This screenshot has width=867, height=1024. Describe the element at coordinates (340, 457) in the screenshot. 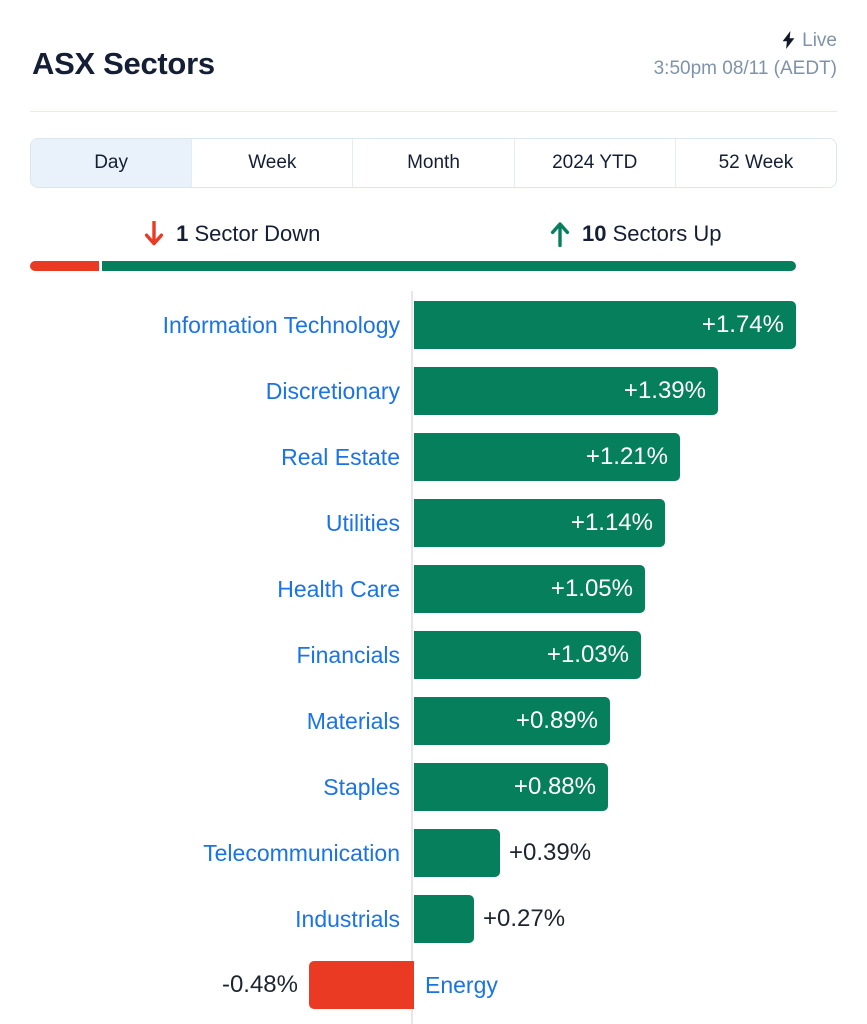

I see `sector-name-link: Real Estate` at that location.